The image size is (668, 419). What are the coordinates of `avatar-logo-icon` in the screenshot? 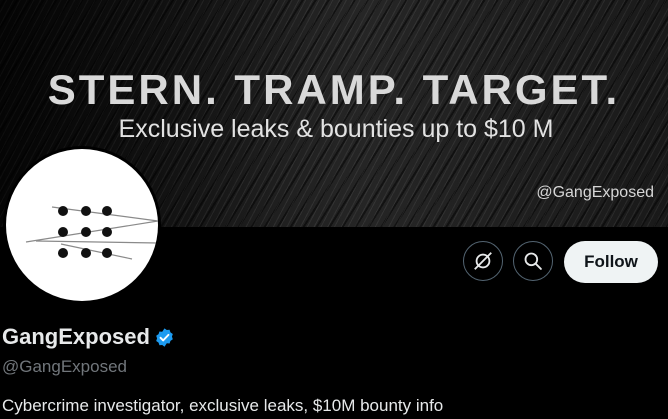 It's located at (91, 233).